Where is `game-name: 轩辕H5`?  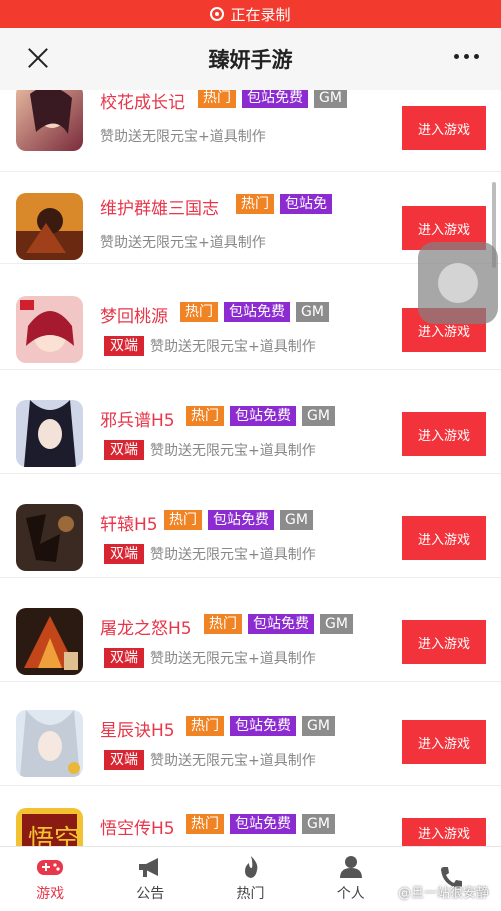
game-name: 轩辕H5 is located at coordinates (129, 525).